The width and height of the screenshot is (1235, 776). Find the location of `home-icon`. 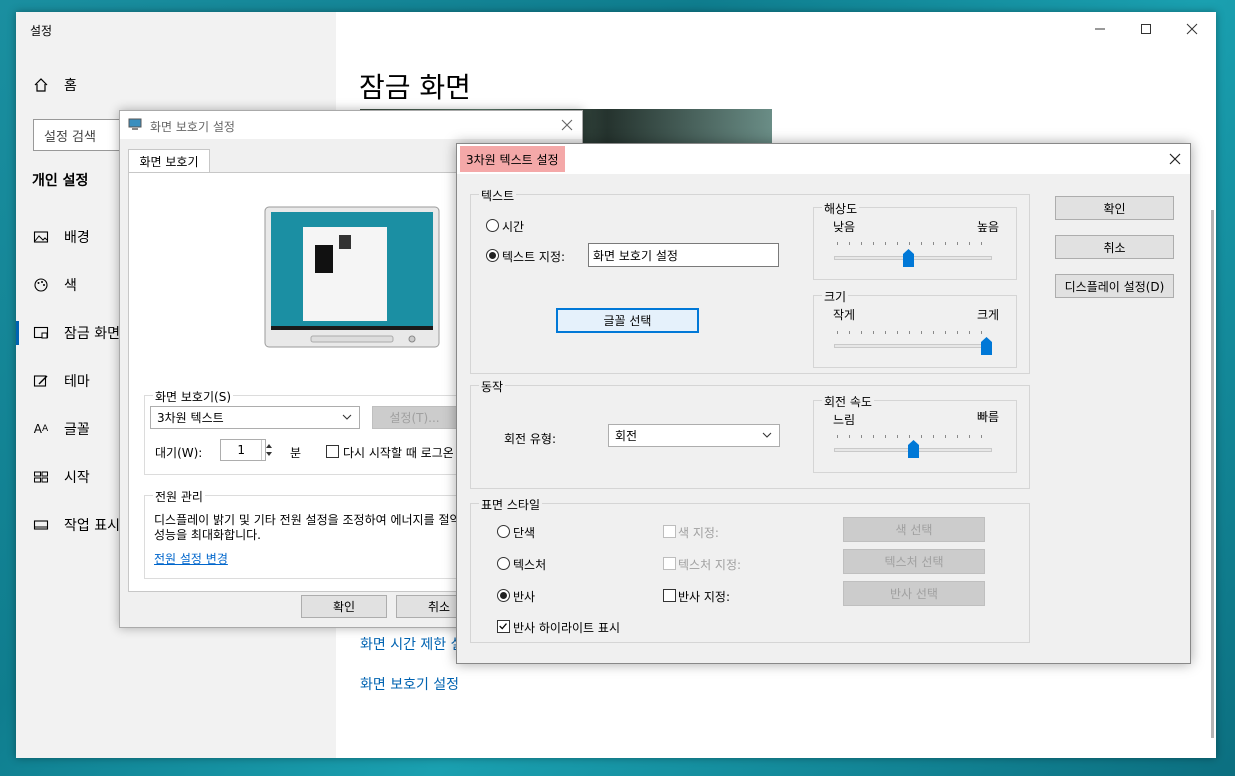

home-icon is located at coordinates (41, 85).